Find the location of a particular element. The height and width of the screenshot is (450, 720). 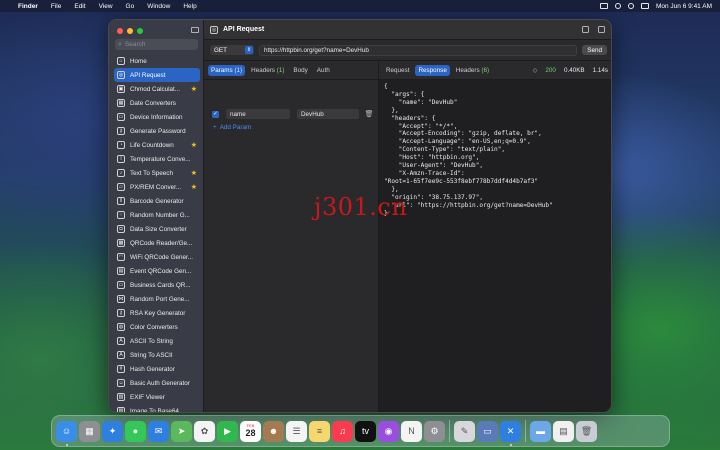

sidebar-item-ascii-to-string: A ASCII To String is located at coordinates (157, 341).